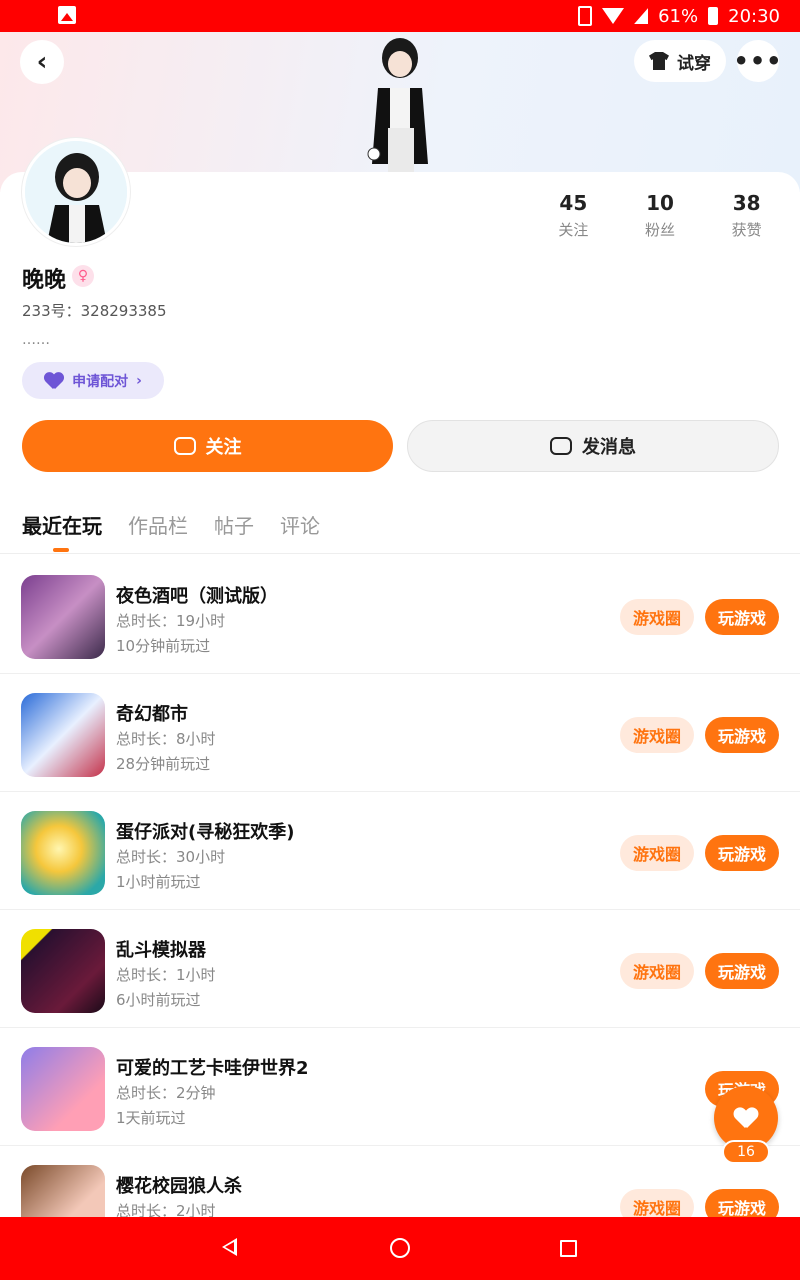 This screenshot has height=1280, width=800. I want to click on like-count-badge: 16, so click(746, 1152).